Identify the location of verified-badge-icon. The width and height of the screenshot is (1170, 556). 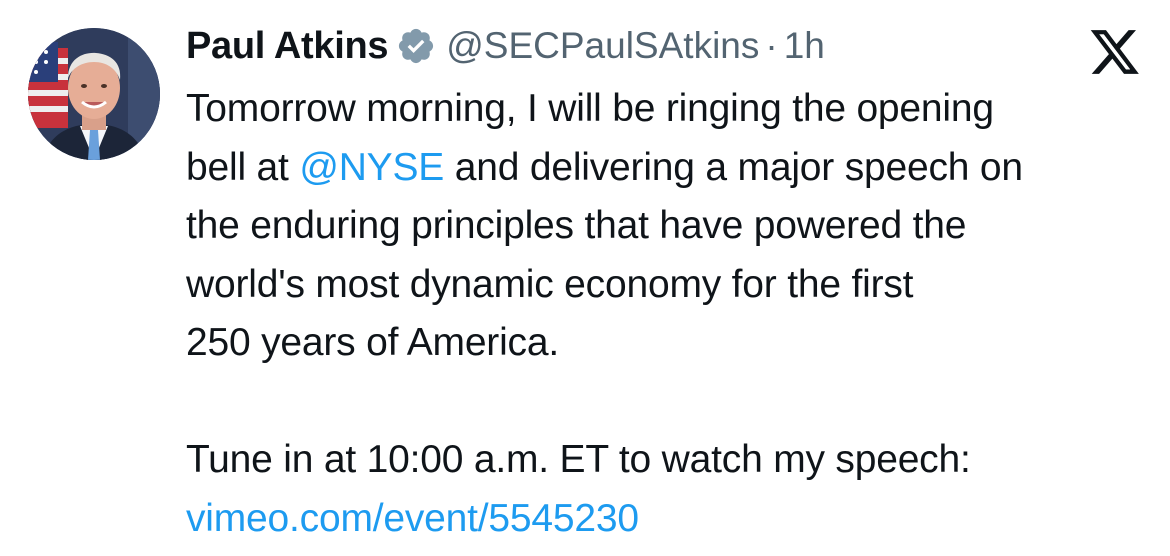
(416, 46).